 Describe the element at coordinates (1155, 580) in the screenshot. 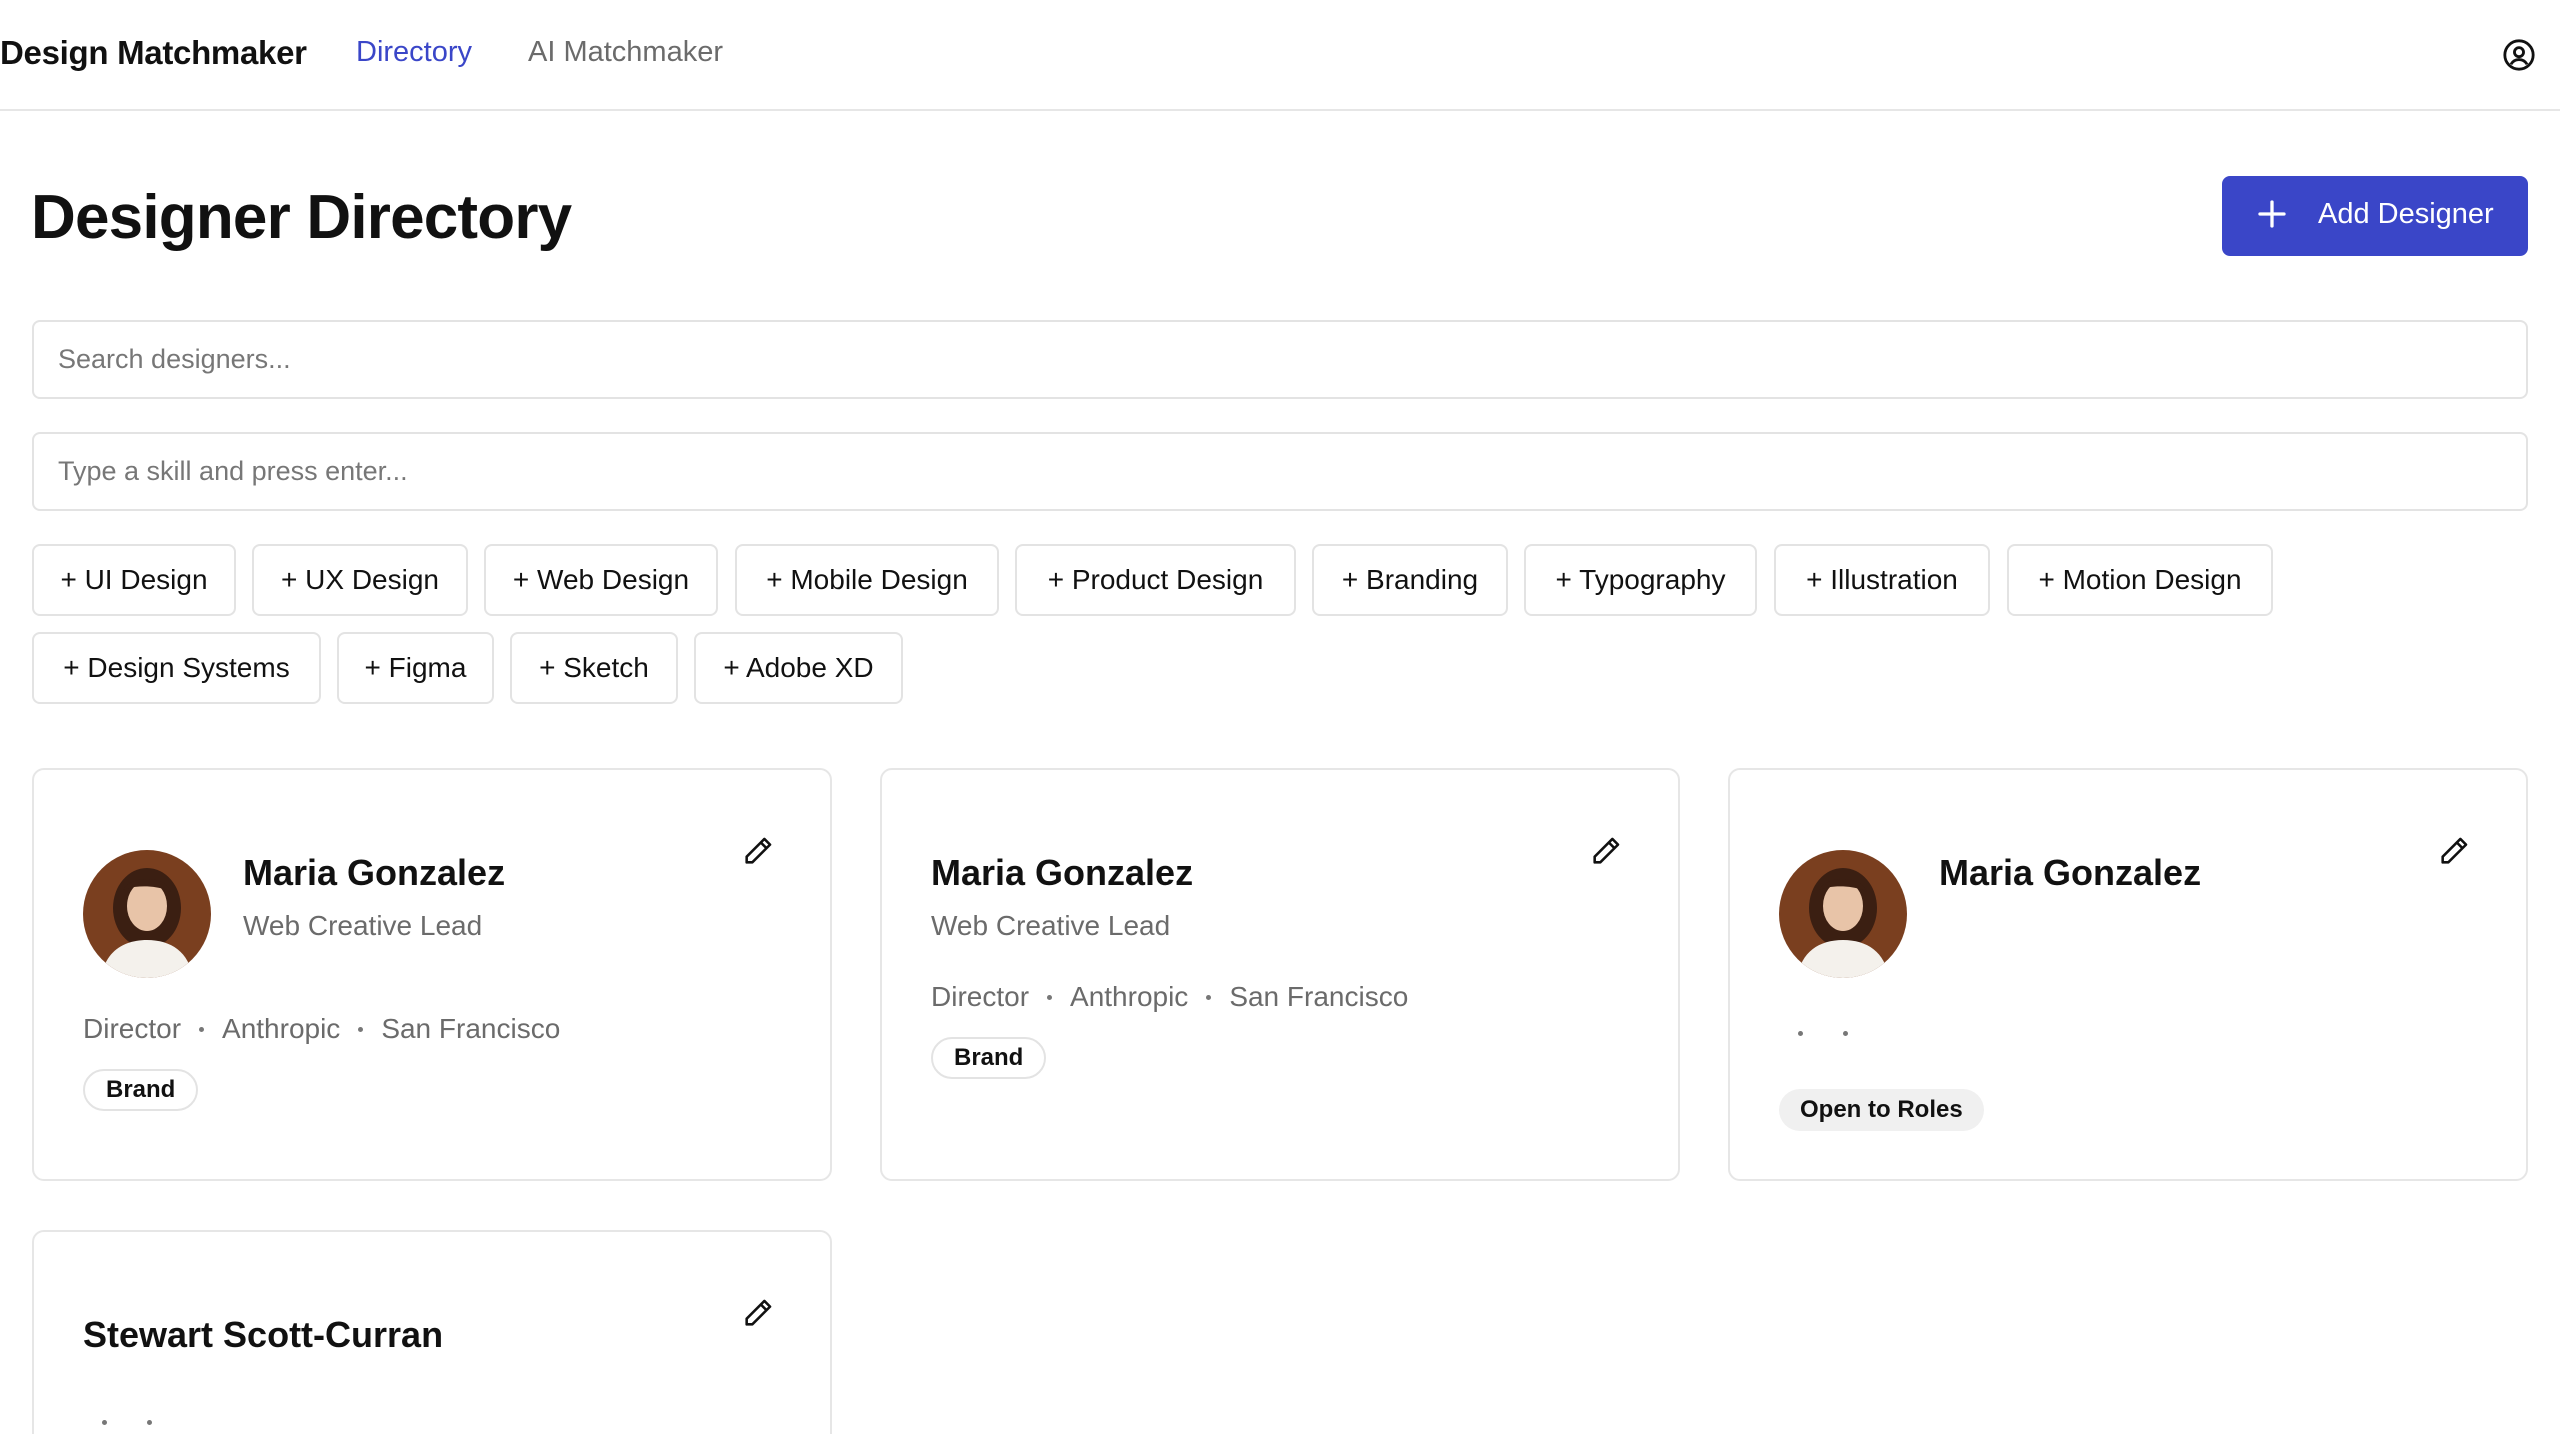

I see `skill-chip-product-design: + Product Design` at that location.